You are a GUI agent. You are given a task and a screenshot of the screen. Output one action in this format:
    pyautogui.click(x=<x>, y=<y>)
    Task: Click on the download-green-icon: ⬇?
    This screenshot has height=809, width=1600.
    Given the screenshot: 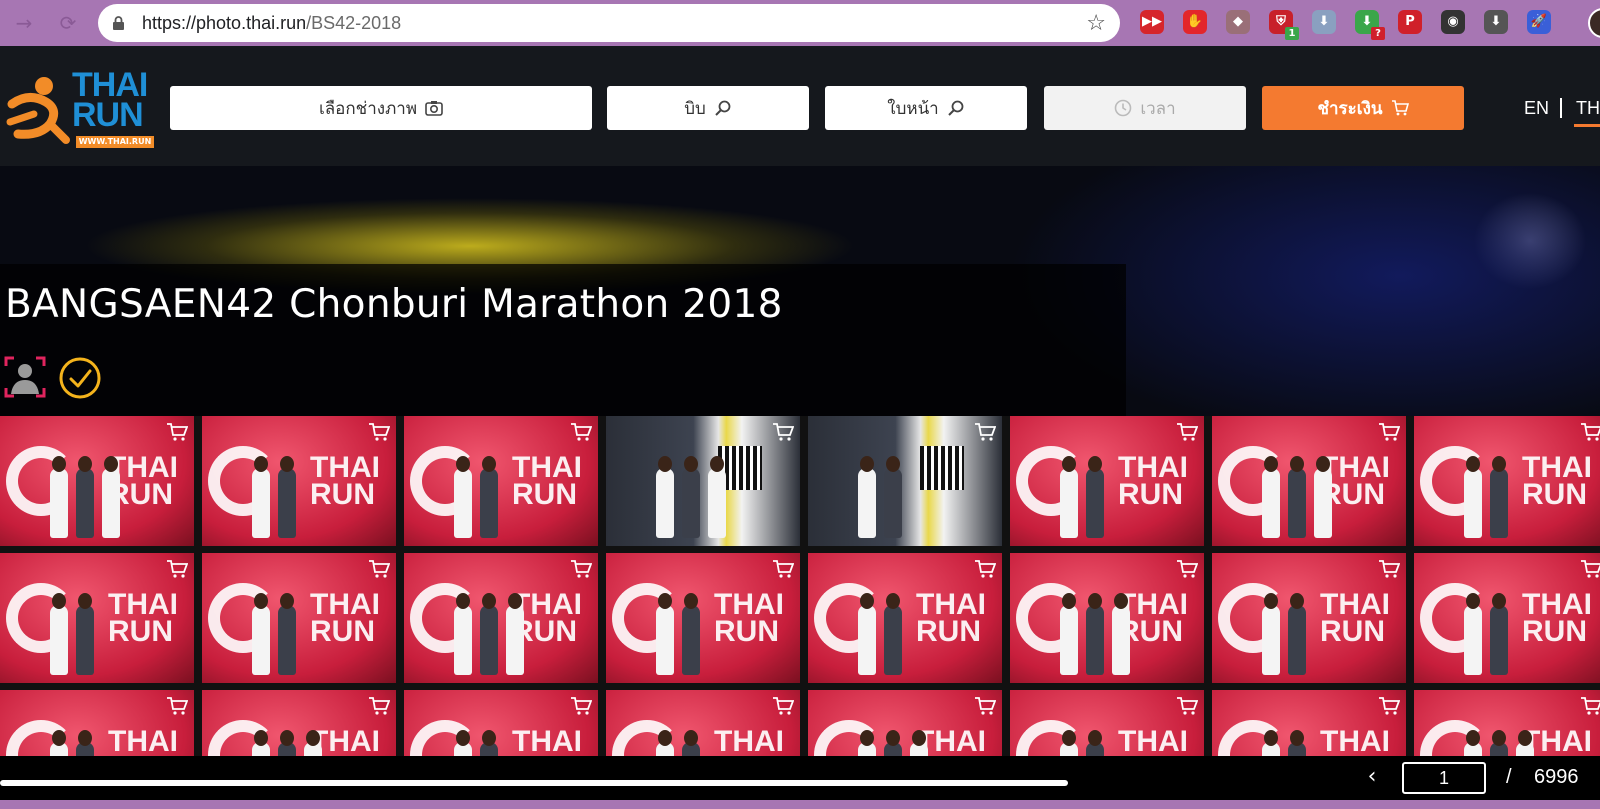 What is the action you would take?
    pyautogui.click(x=1370, y=25)
    